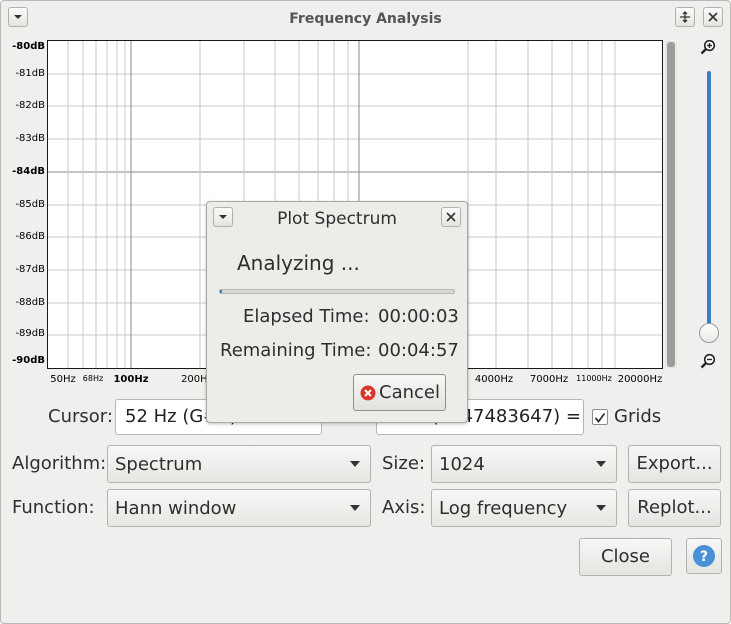 This screenshot has width=731, height=624. I want to click on maximize-button, so click(685, 17).